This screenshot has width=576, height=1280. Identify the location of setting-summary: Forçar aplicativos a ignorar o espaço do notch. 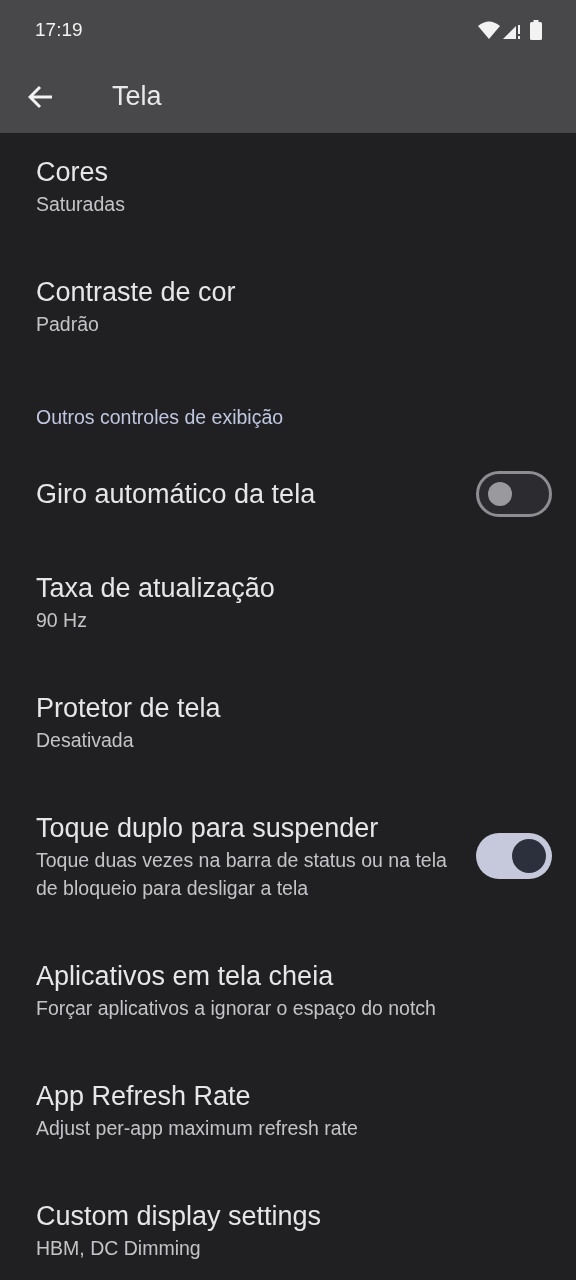
(236, 1008).